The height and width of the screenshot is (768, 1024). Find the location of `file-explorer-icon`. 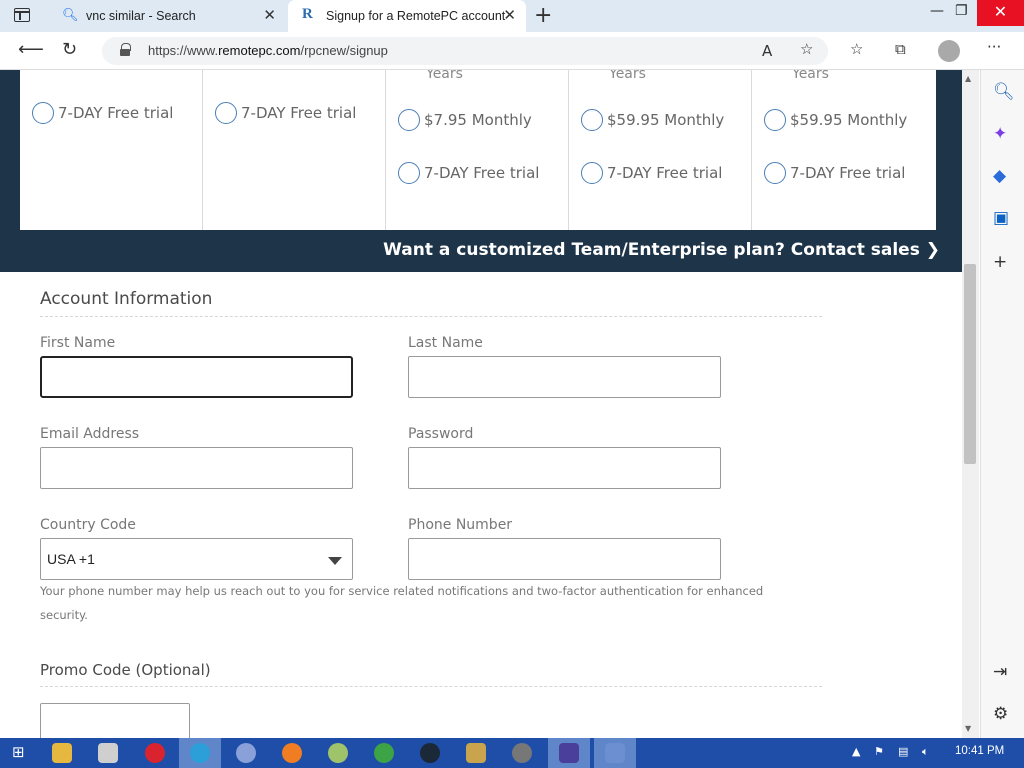

file-explorer-icon is located at coordinates (62, 753).